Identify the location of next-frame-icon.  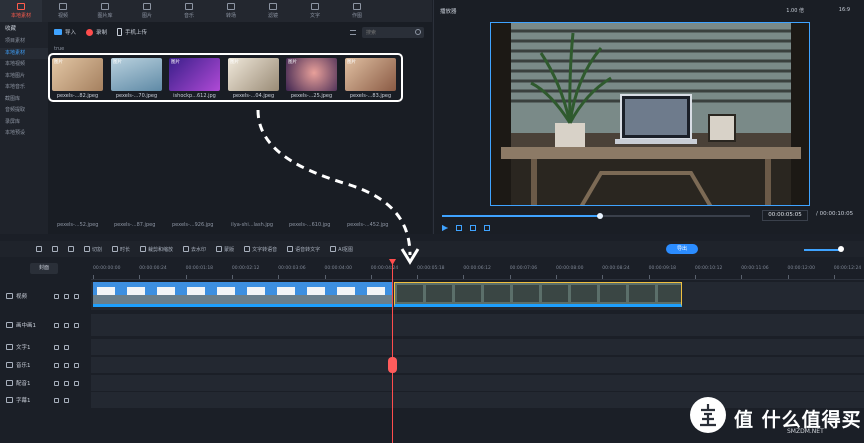
(487, 228).